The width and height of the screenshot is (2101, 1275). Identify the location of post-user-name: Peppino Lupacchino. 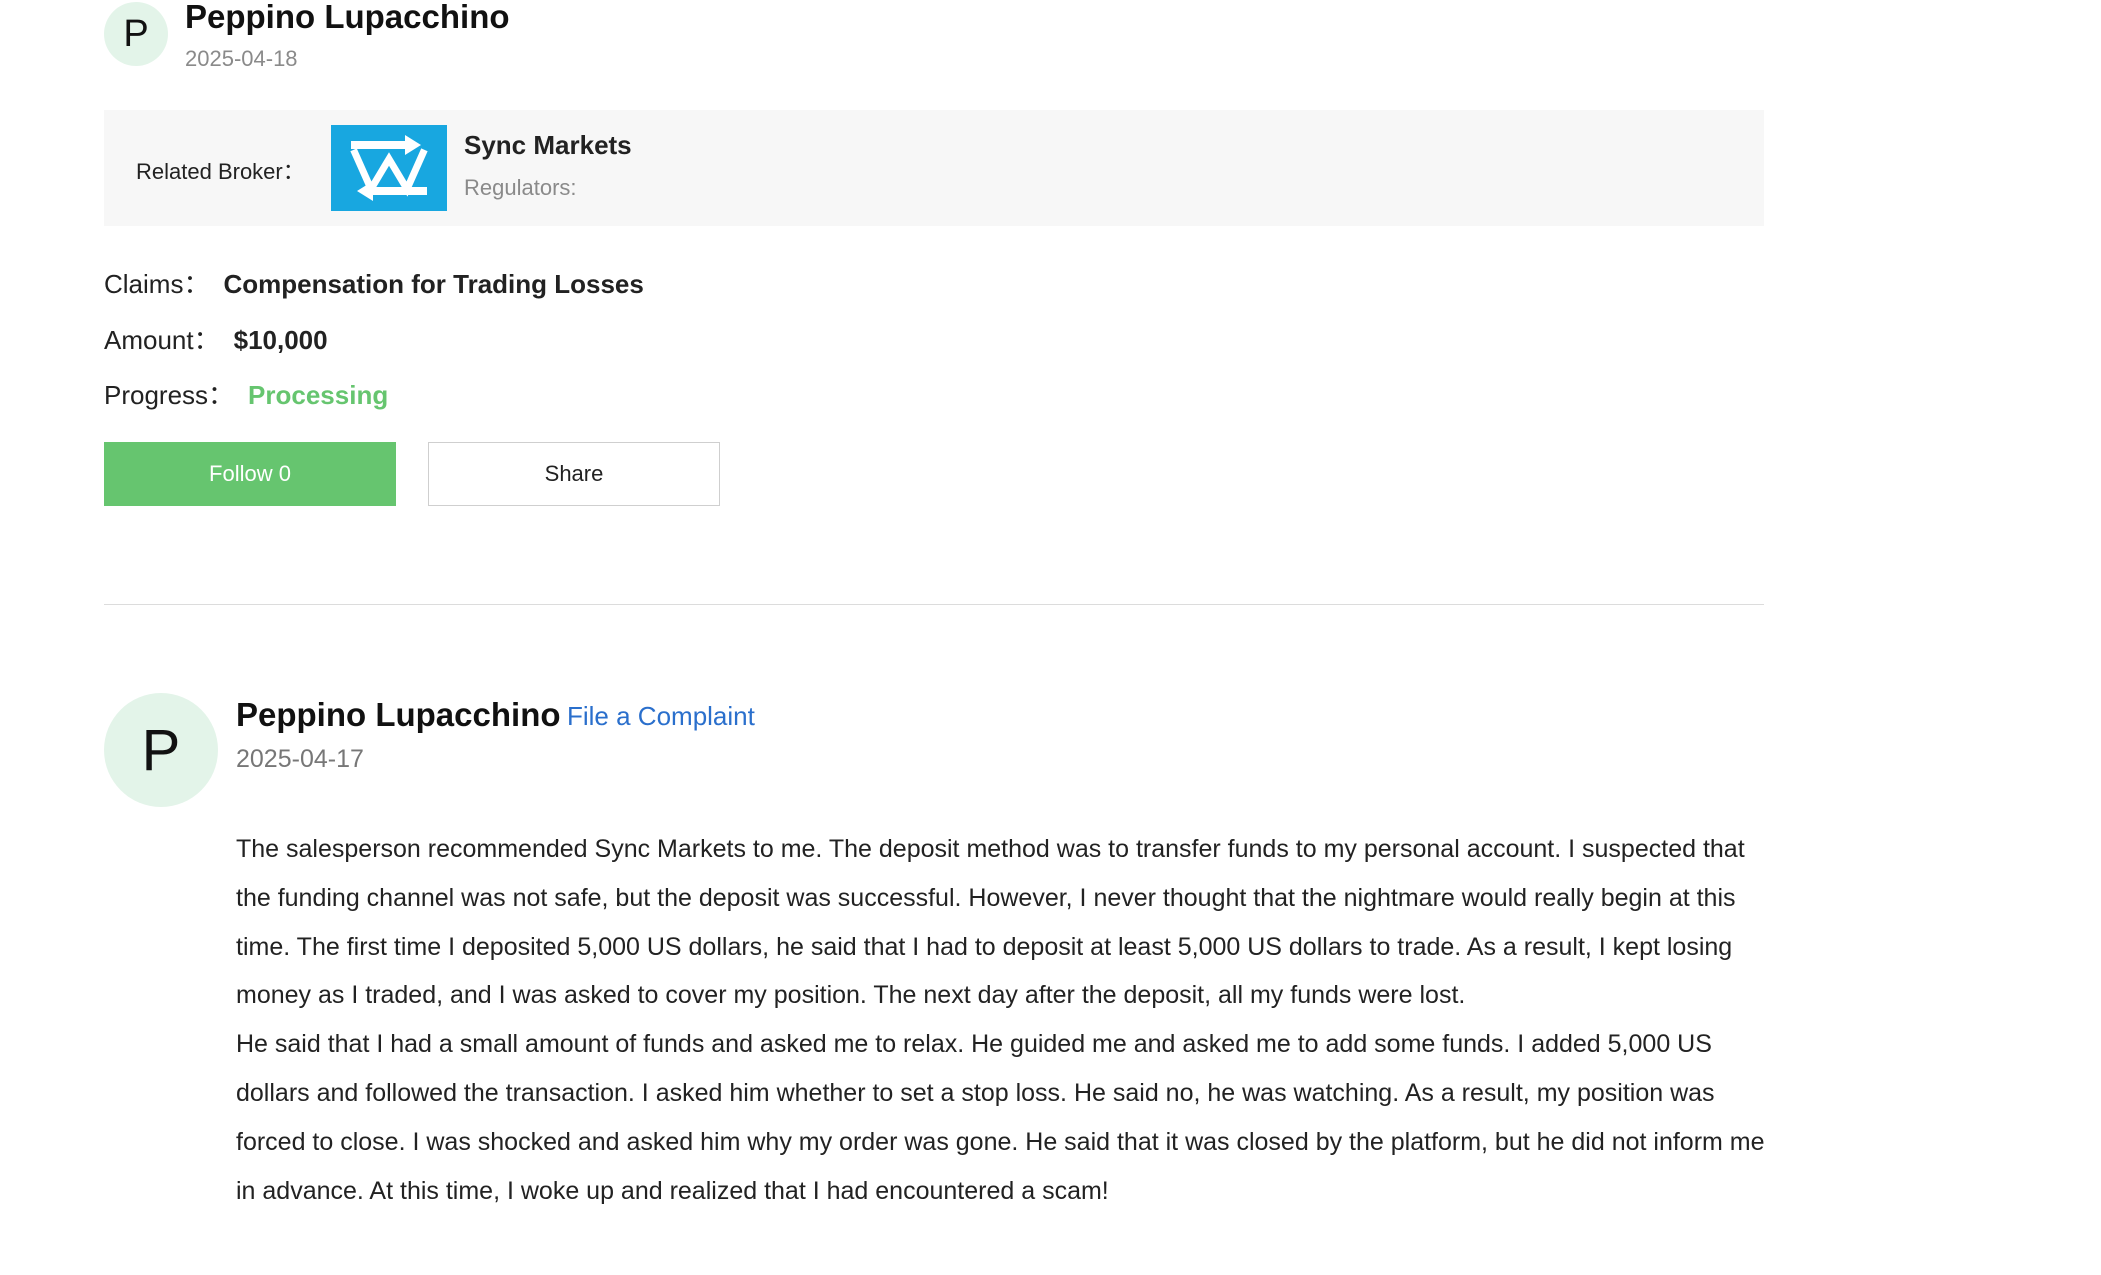
(398, 715).